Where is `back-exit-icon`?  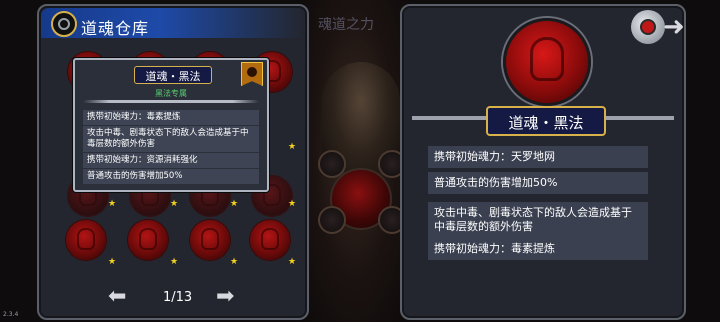 back-exit-icon is located at coordinates (648, 27).